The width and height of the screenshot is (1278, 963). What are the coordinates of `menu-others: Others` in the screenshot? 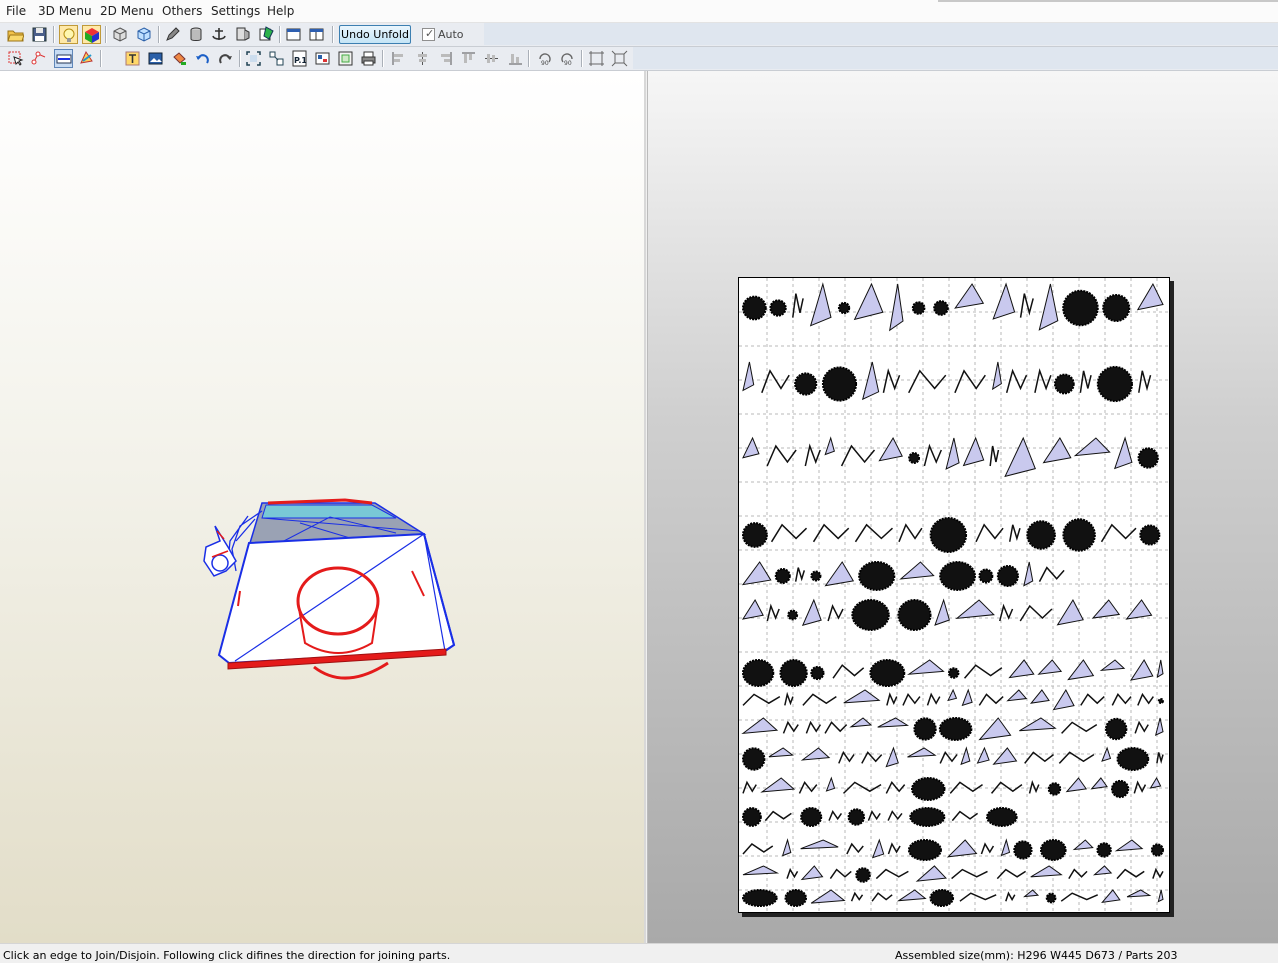 It's located at (182, 11).